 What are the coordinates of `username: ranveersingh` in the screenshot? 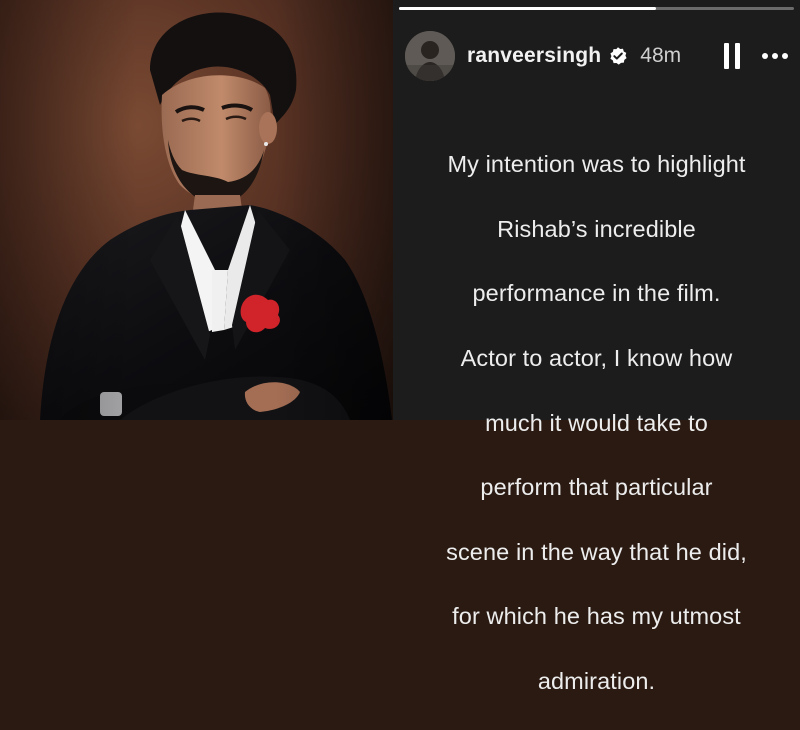 It's located at (534, 56).